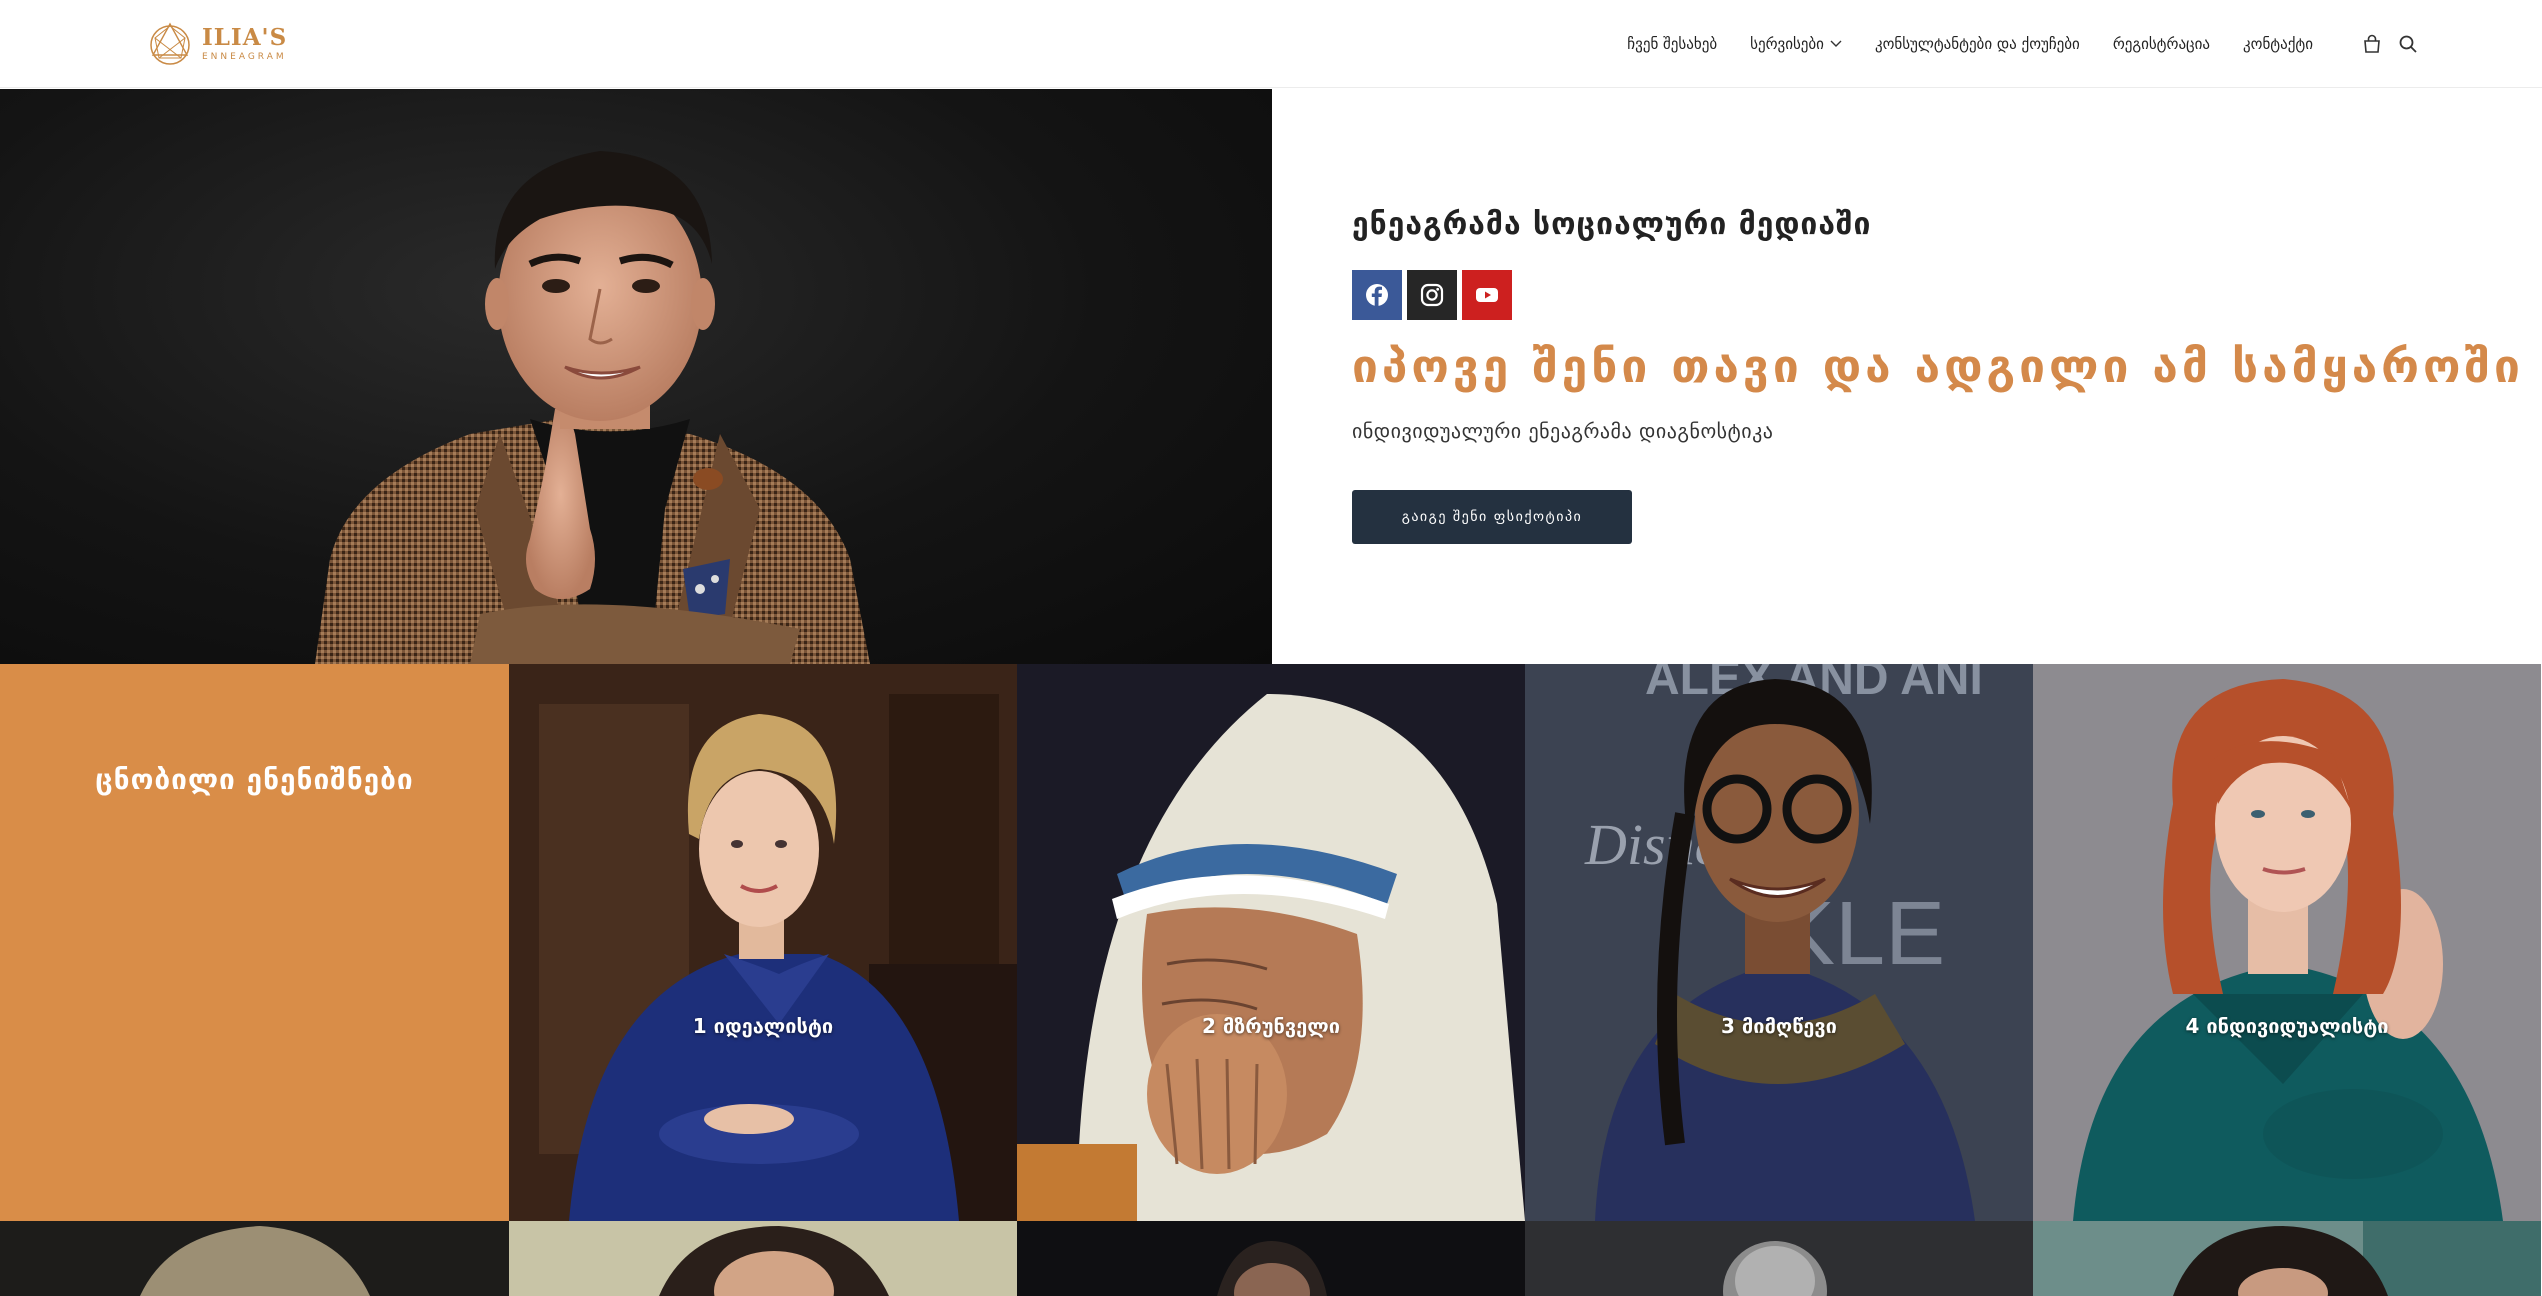 This screenshot has width=2542, height=1296. What do you see at coordinates (1779, 1258) in the screenshot?
I see `type-card-8-photo` at bounding box center [1779, 1258].